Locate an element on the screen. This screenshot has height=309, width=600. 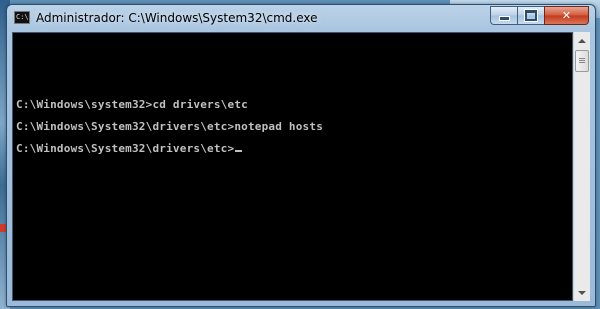
console-line: C:\Windows\system32>cd drivers\etc is located at coordinates (132, 104).